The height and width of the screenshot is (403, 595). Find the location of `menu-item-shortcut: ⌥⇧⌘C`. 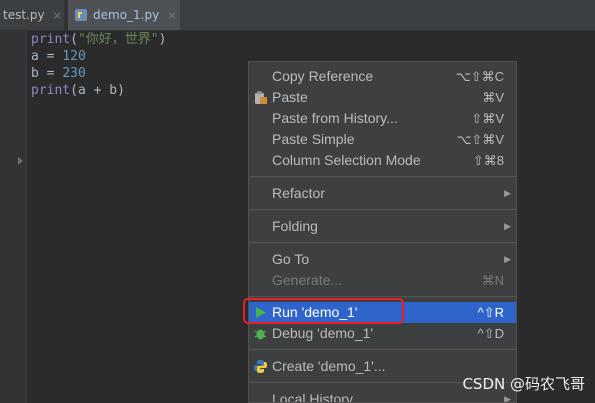

menu-item-shortcut: ⌥⇧⌘C is located at coordinates (479, 76).